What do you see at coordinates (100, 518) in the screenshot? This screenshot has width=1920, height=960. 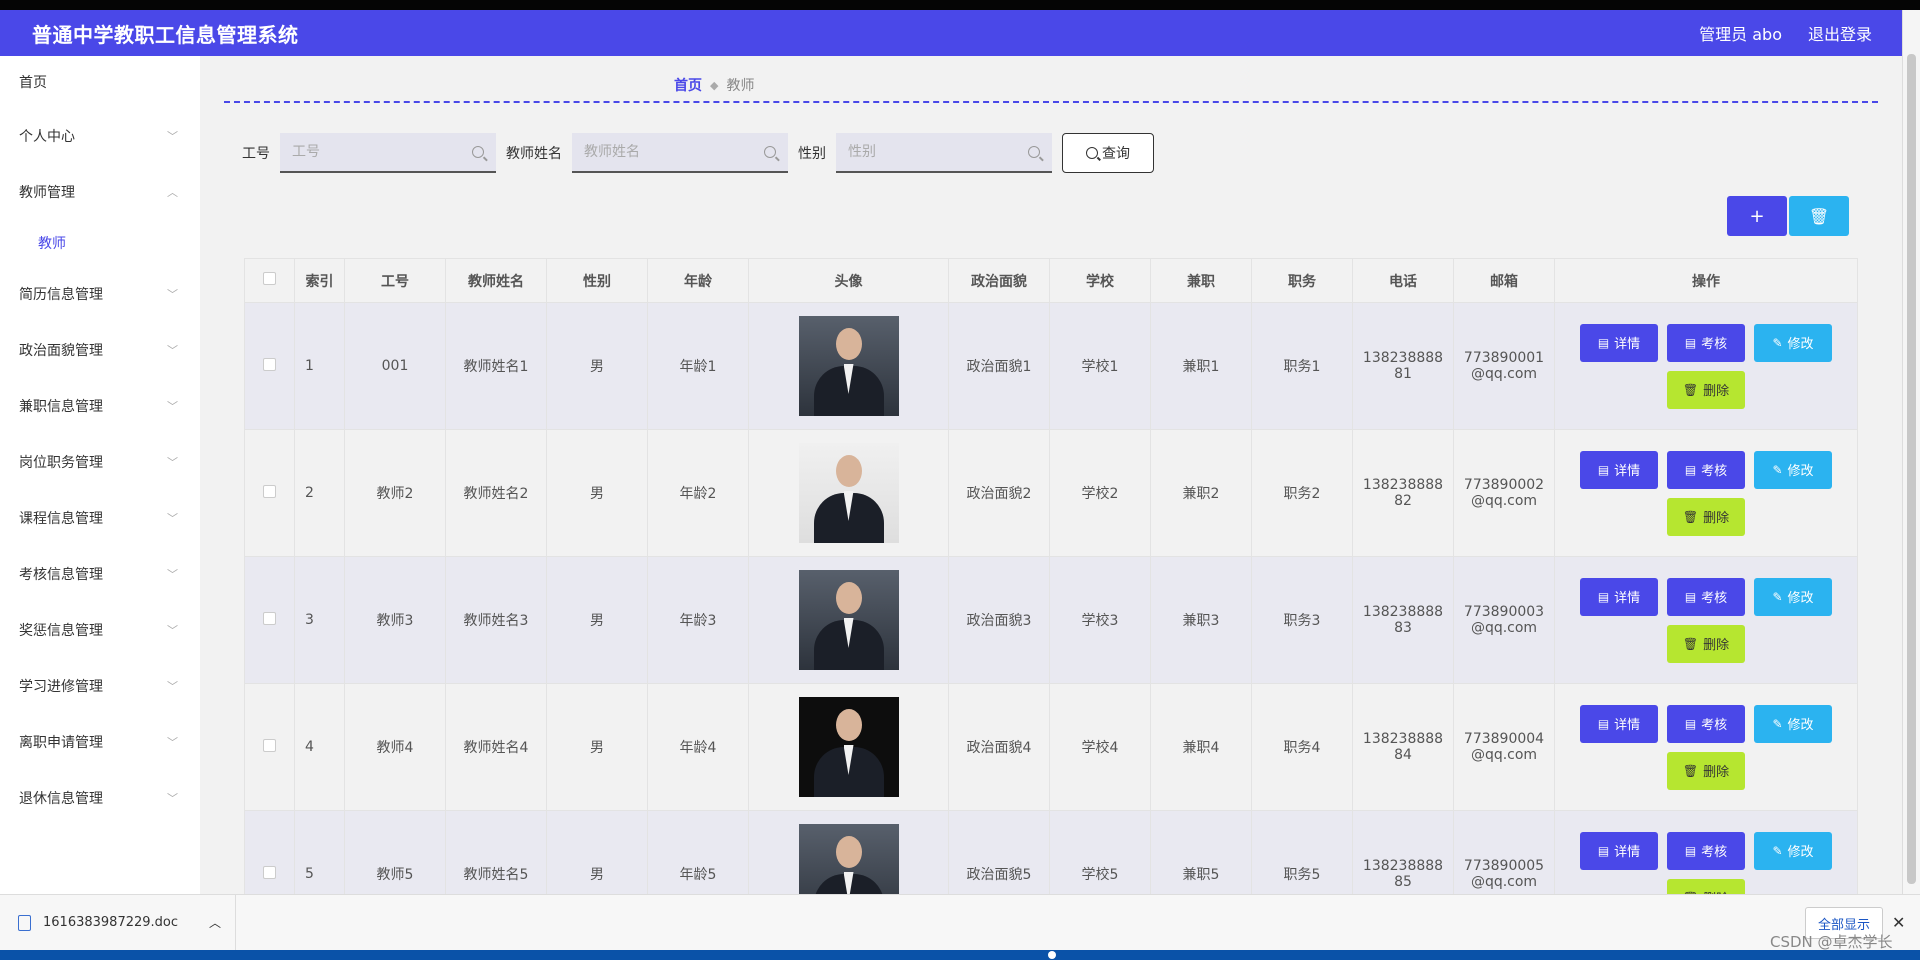 I see `sidebar-item-course: 课程信息管理 ﹀` at bounding box center [100, 518].